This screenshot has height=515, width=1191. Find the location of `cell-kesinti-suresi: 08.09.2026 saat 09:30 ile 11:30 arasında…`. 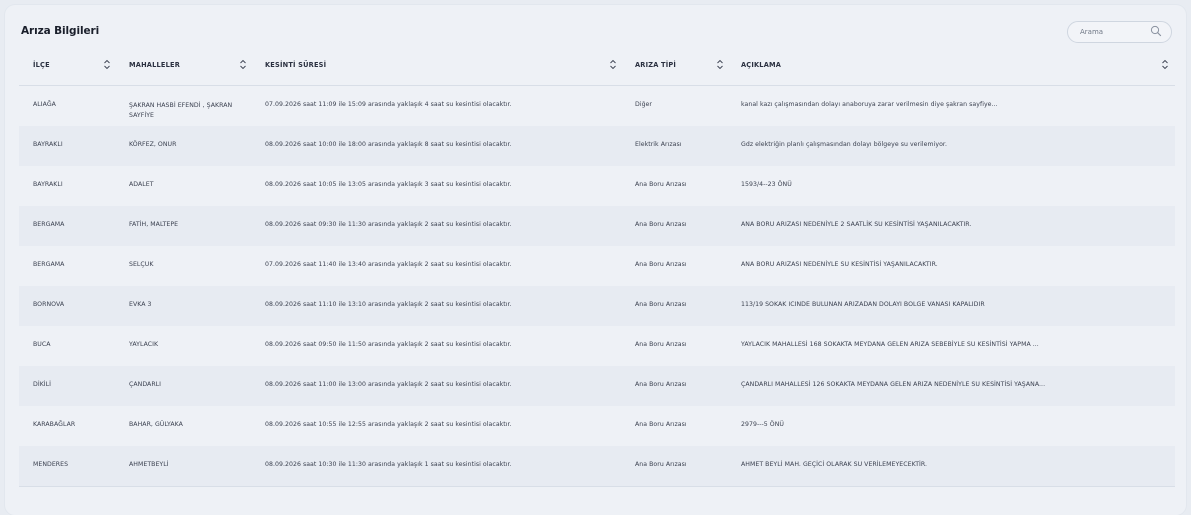

cell-kesinti-suresi: 08.09.2026 saat 09:30 ile 11:30 arasında… is located at coordinates (388, 224).